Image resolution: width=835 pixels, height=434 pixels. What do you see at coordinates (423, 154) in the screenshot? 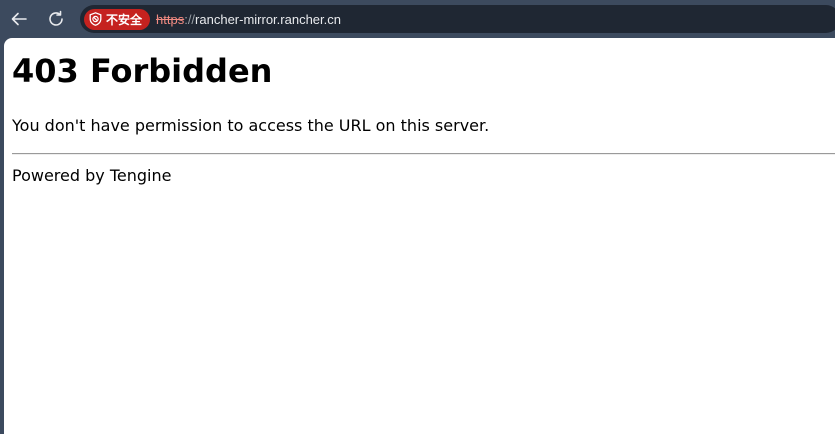
I see `divider` at bounding box center [423, 154].